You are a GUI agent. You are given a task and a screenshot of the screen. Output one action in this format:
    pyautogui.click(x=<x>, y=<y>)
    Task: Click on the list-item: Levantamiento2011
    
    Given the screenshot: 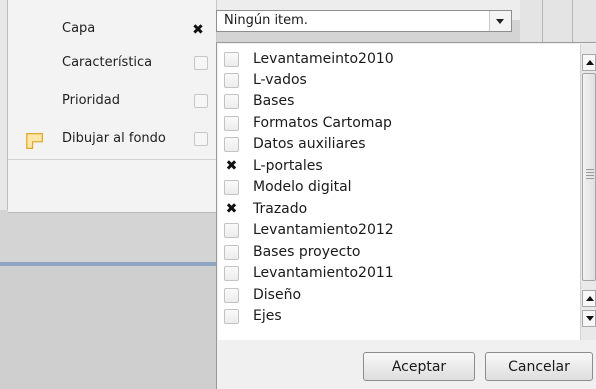 What is the action you would take?
    pyautogui.click(x=393, y=275)
    